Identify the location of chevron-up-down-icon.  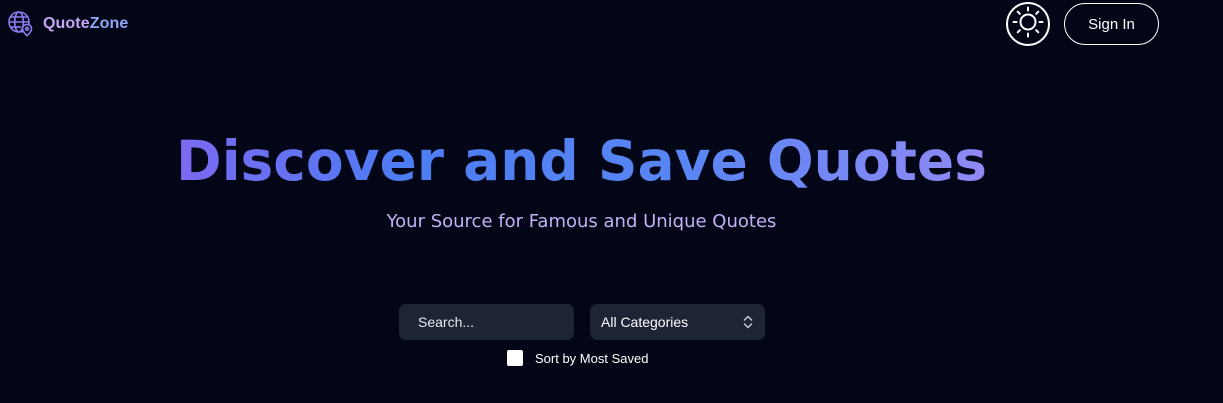
(748, 322).